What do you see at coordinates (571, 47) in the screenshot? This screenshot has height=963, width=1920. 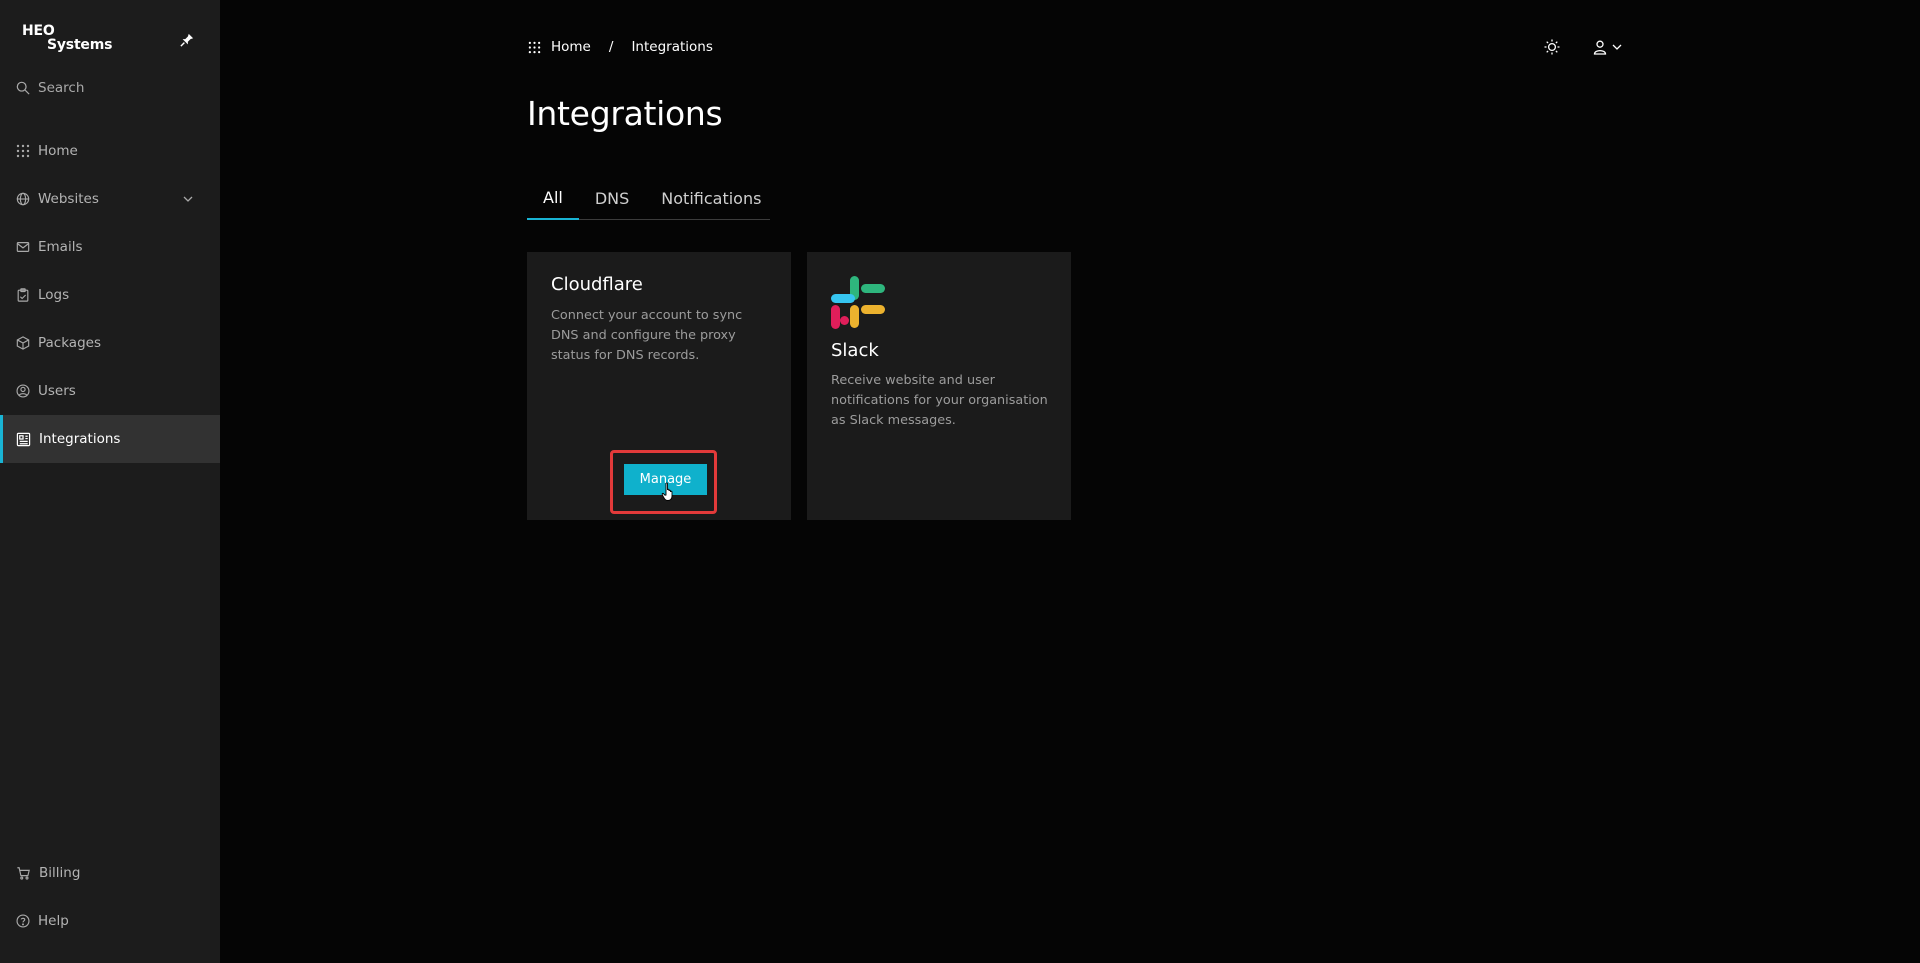 I see `breadcrumb-home: Home` at bounding box center [571, 47].